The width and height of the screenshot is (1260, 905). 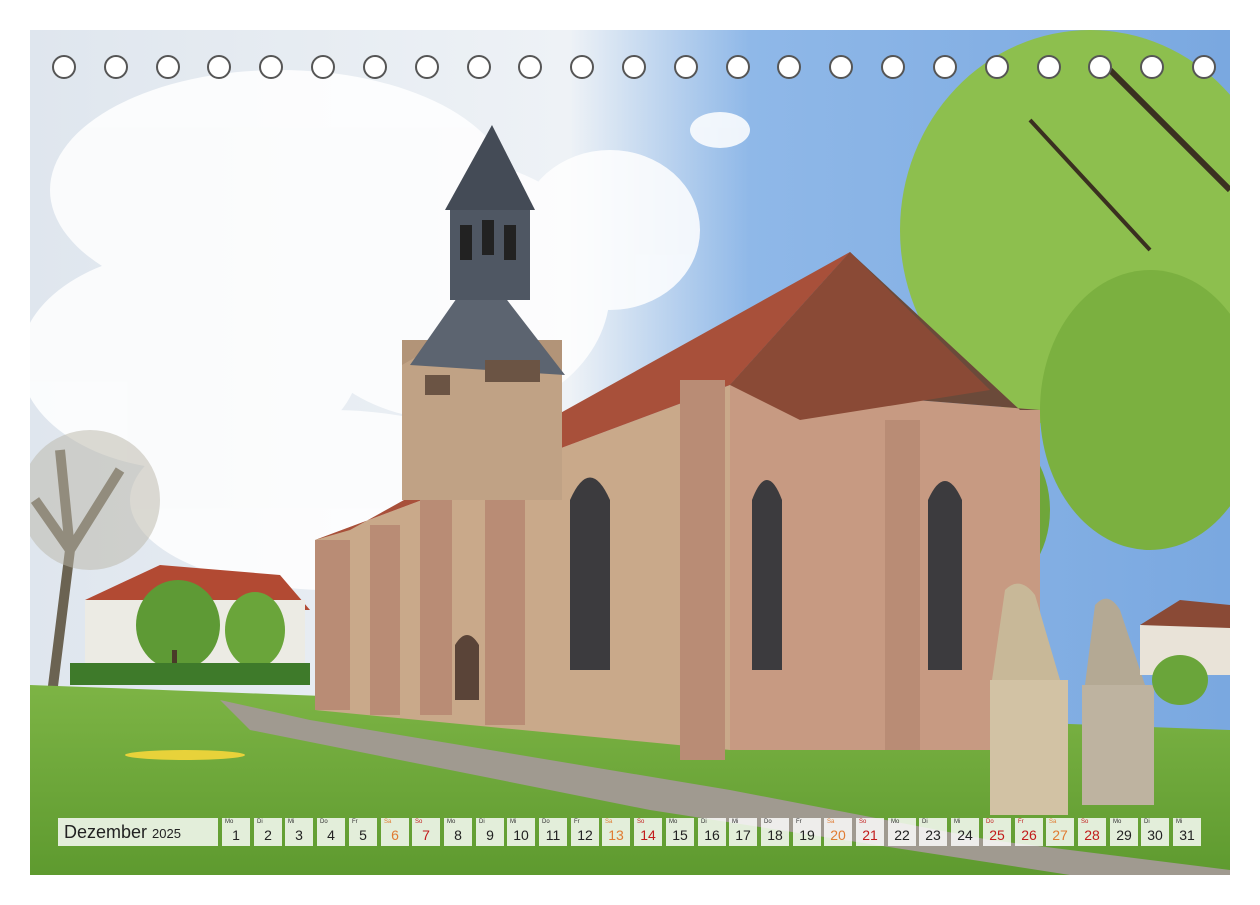 What do you see at coordinates (106, 831) in the screenshot?
I see `month-name: Dezember` at bounding box center [106, 831].